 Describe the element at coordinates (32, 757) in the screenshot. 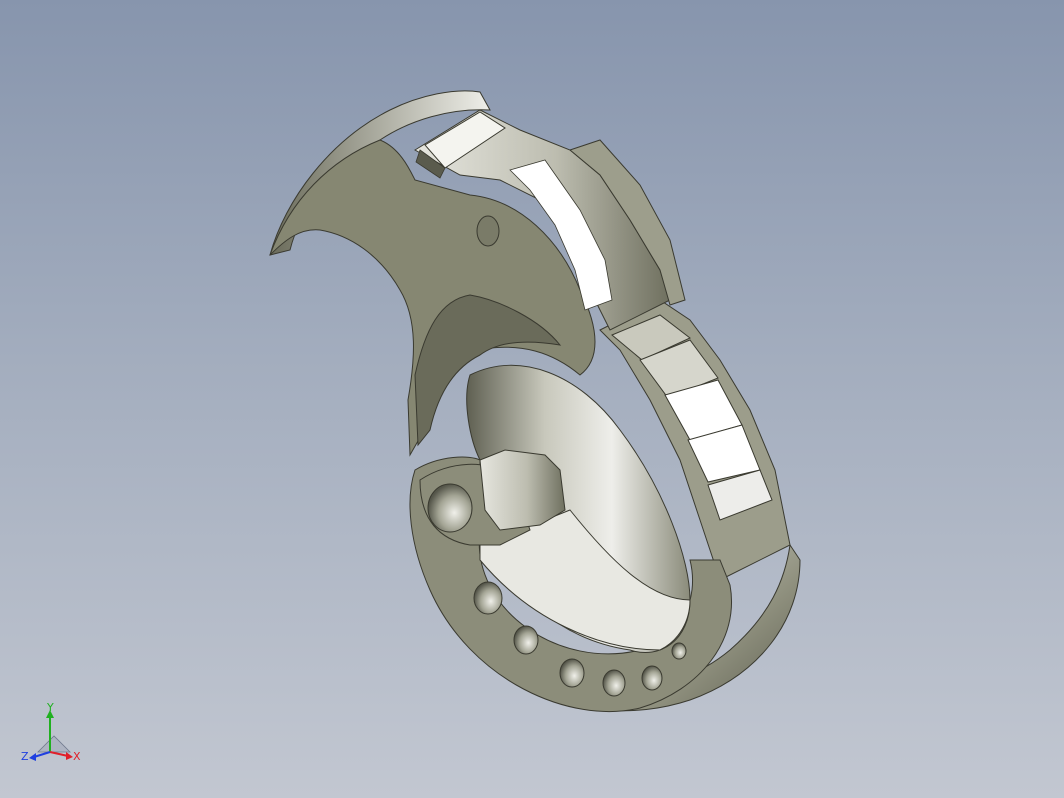

I see `z-axis-arrow-icon` at that location.